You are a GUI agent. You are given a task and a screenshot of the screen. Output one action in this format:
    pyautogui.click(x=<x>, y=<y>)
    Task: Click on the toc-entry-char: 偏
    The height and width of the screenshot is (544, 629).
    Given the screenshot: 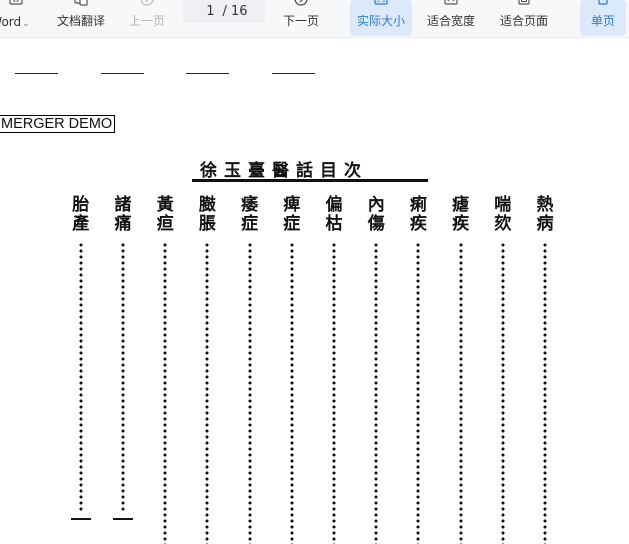 What is the action you would take?
    pyautogui.click(x=334, y=205)
    